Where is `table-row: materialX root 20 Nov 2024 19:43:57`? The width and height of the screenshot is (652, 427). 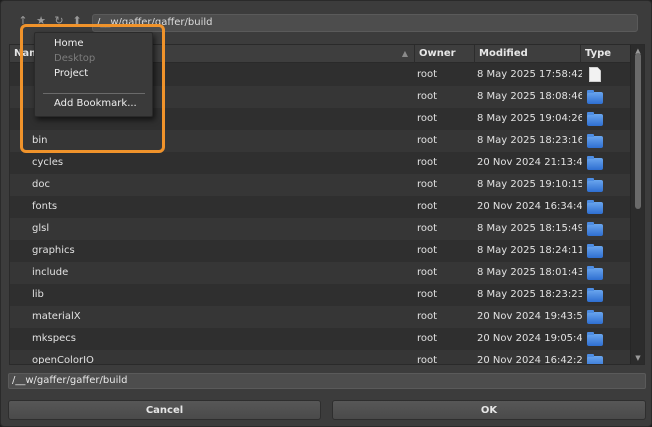 table-row: materialX root 20 Nov 2024 19:43:57 is located at coordinates (320, 317).